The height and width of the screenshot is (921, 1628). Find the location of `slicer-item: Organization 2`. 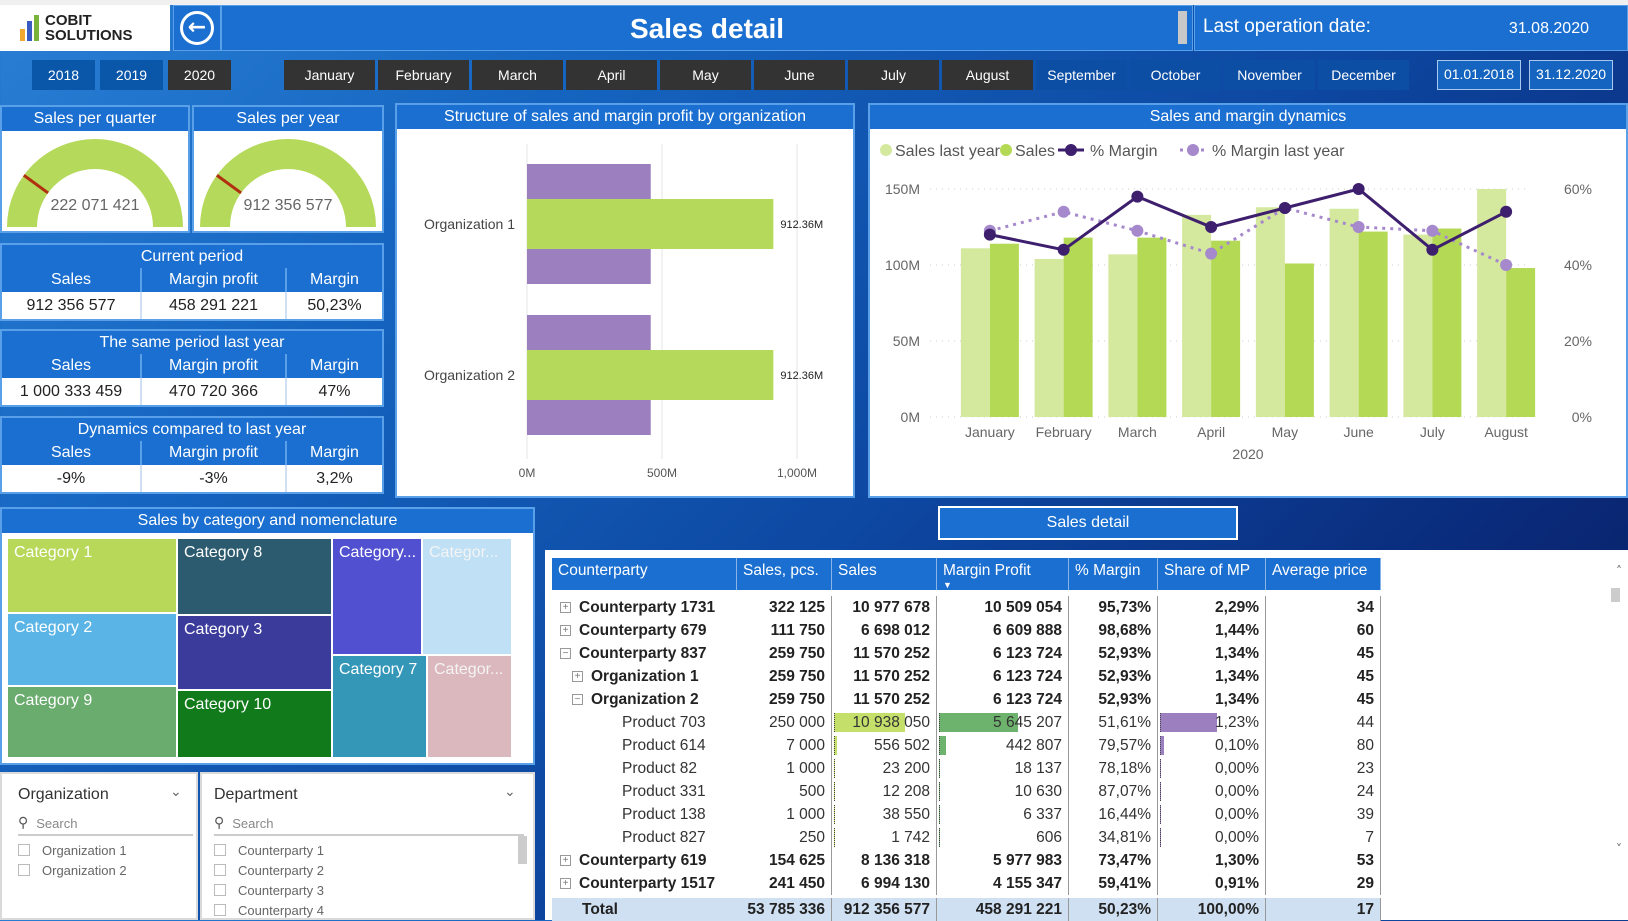

slicer-item: Organization 2 is located at coordinates (72, 870).